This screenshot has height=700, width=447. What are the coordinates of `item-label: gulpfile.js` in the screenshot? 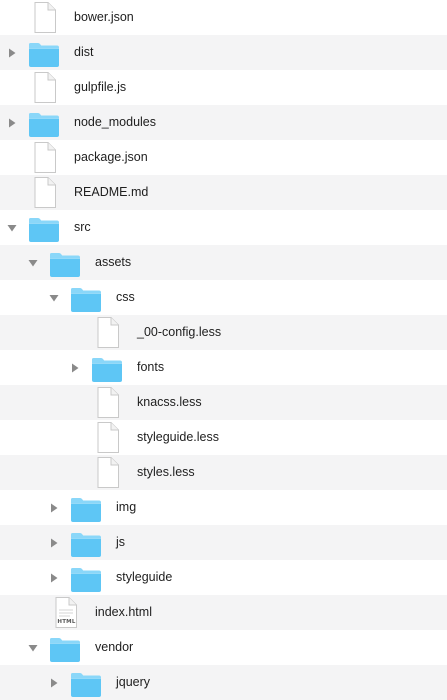 It's located at (100, 87).